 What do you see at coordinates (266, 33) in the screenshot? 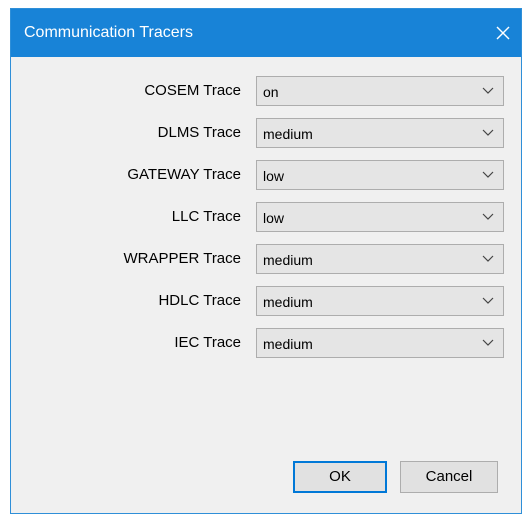
I see `title-bar: Communication Tracers` at bounding box center [266, 33].